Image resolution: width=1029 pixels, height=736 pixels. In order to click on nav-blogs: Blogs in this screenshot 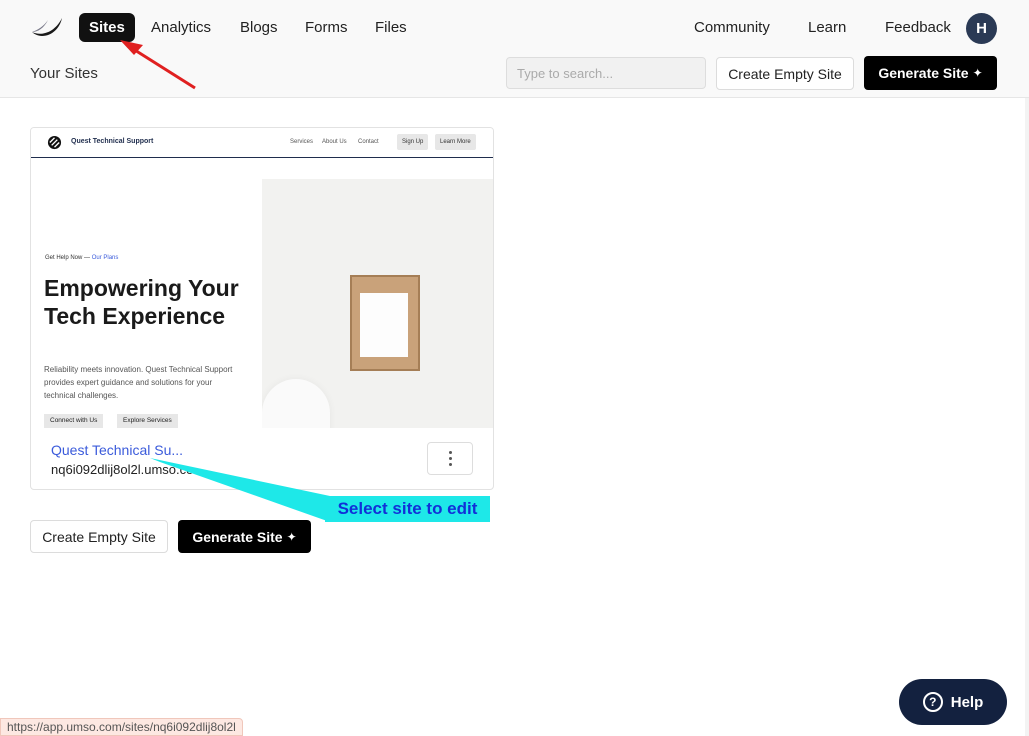, I will do `click(259, 27)`.